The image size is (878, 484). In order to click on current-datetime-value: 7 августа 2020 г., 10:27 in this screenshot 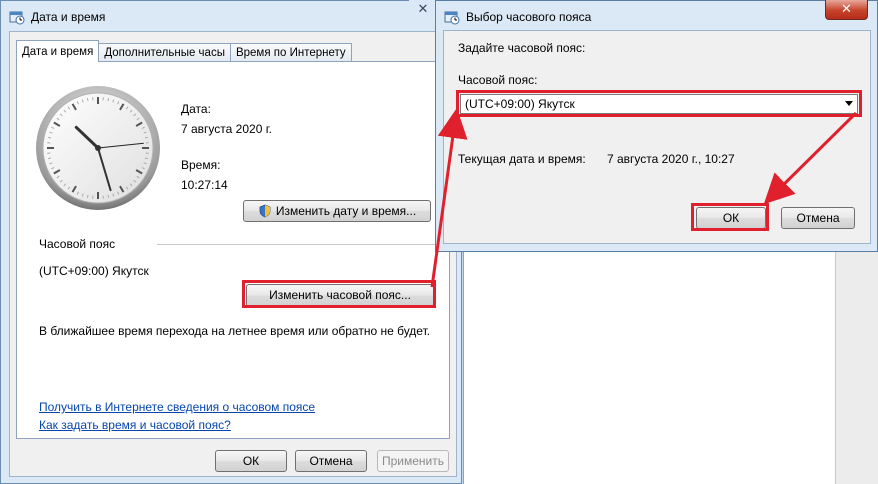, I will do `click(671, 159)`.